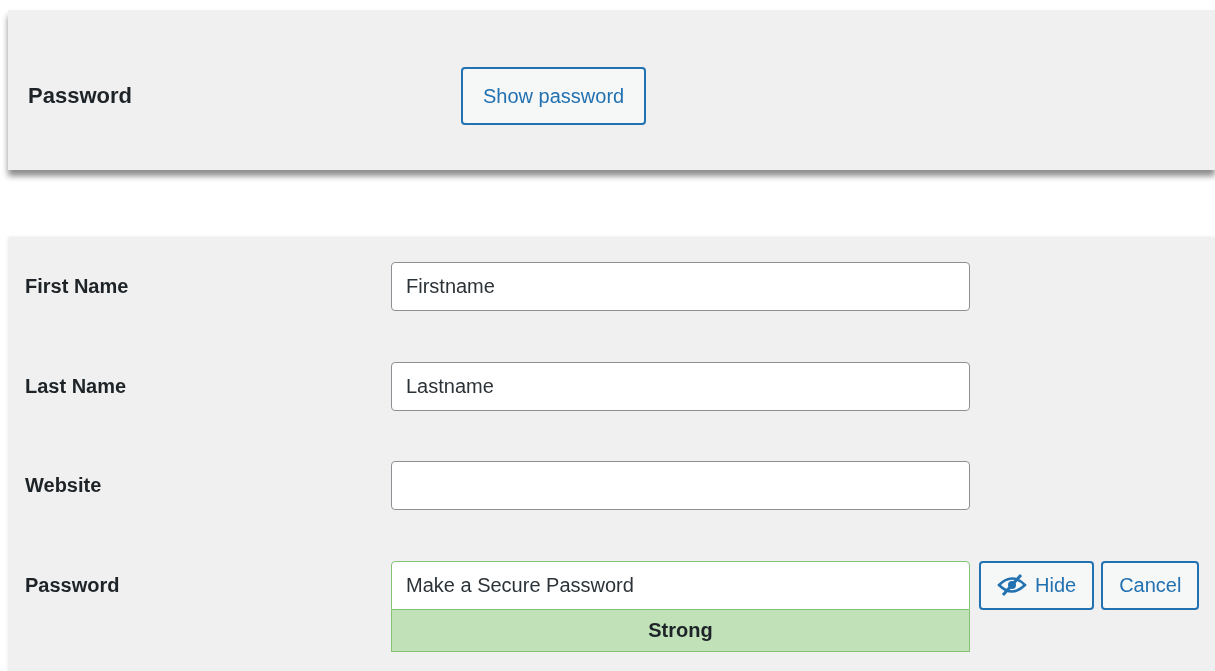 The height and width of the screenshot is (671, 1215). Describe the element at coordinates (76, 386) in the screenshot. I see `field-label: Last Name` at that location.